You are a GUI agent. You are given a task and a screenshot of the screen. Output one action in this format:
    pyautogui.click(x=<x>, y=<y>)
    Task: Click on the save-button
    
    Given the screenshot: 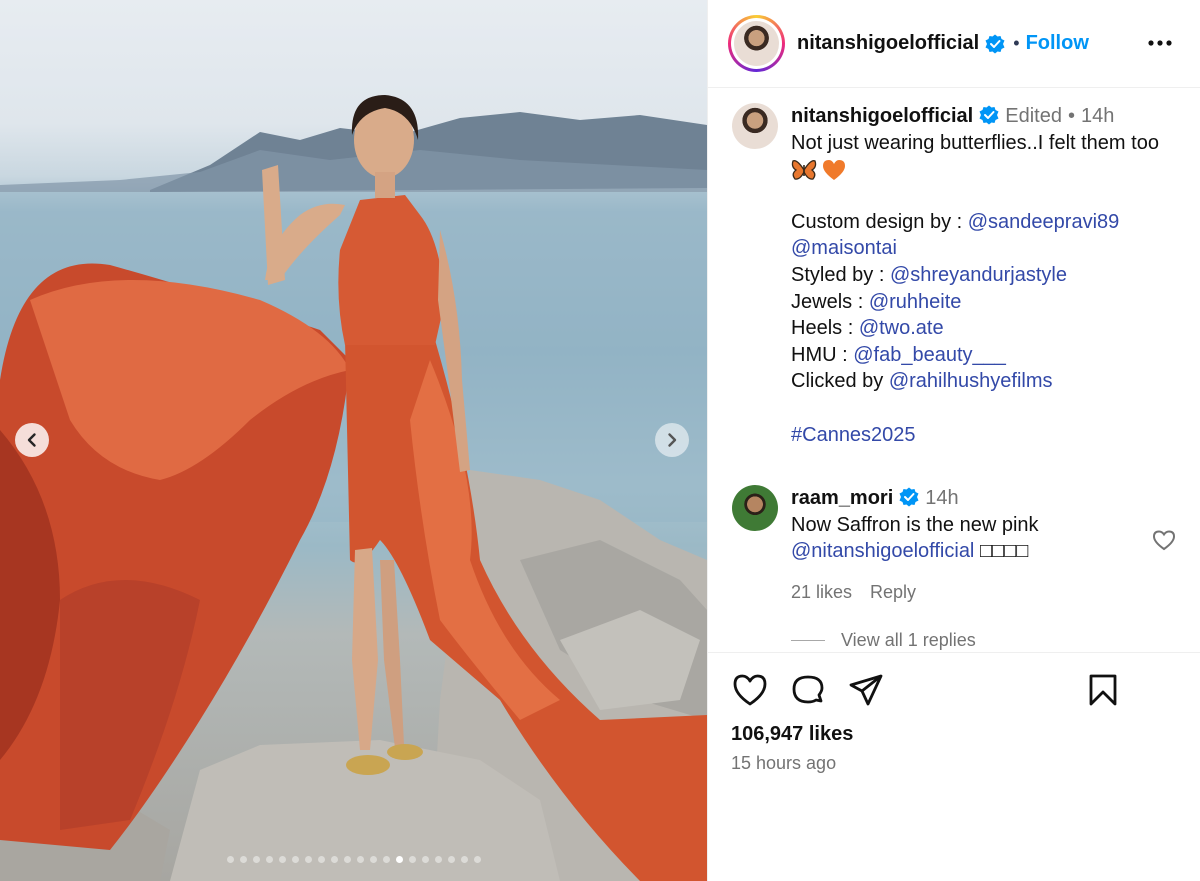 What is the action you would take?
    pyautogui.click(x=1103, y=692)
    